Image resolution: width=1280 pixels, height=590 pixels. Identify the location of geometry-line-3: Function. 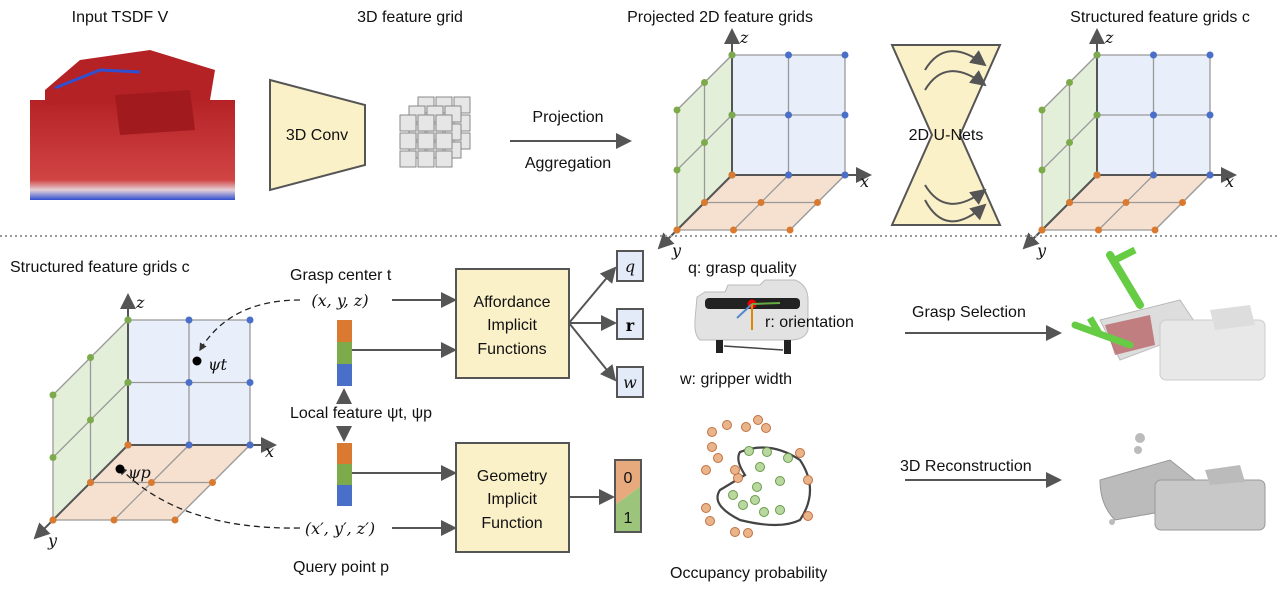
(511, 523).